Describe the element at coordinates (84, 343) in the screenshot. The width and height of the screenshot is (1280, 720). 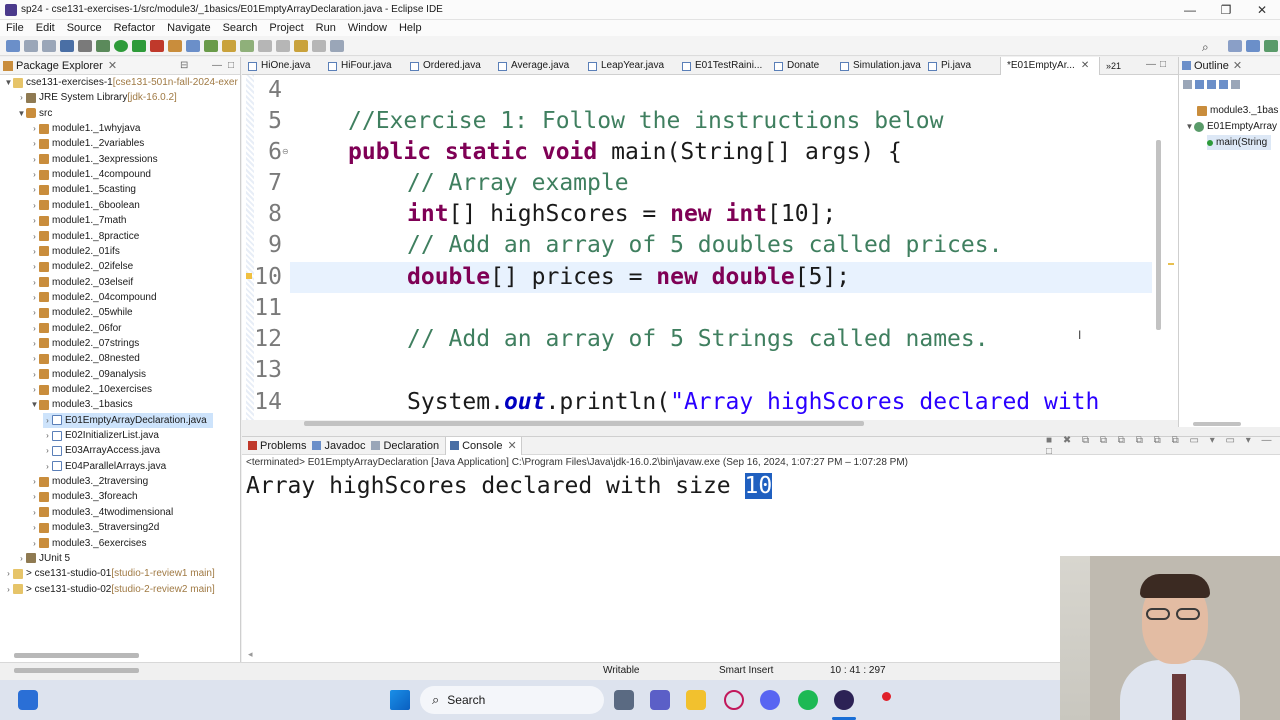
I see `tree-item: › module2._07strings` at that location.